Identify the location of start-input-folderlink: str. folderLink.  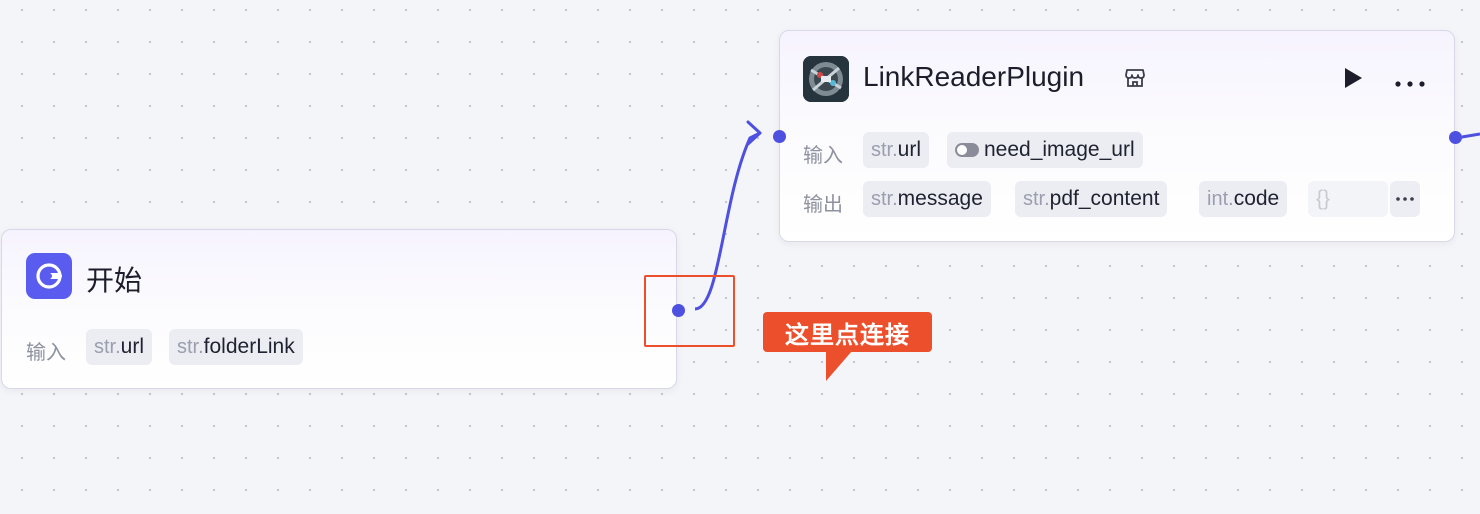
(236, 347).